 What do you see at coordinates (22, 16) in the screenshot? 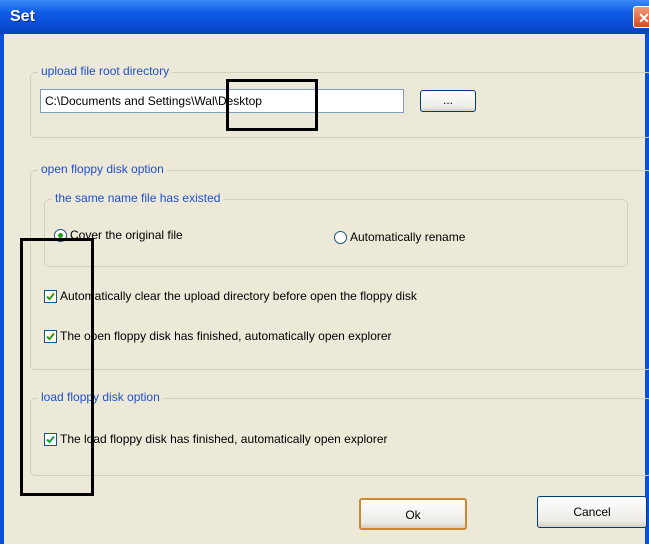
I see `dialog-title: Set` at bounding box center [22, 16].